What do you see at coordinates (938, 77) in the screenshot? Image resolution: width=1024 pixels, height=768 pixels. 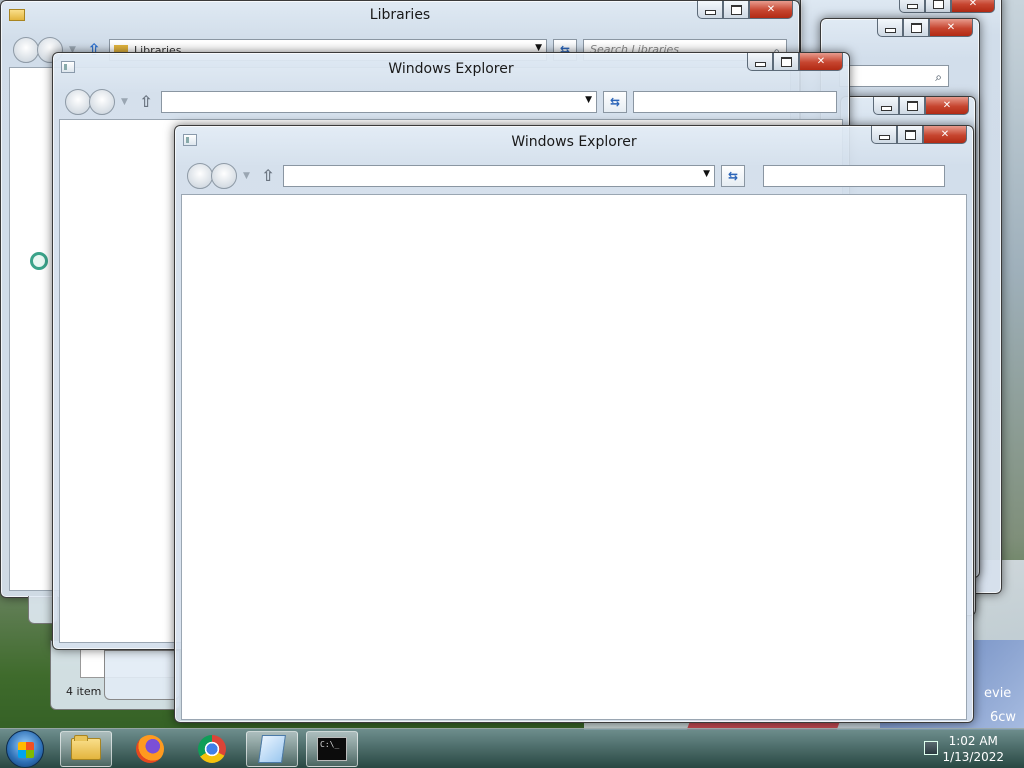 I see `search-icon: ⌕` at bounding box center [938, 77].